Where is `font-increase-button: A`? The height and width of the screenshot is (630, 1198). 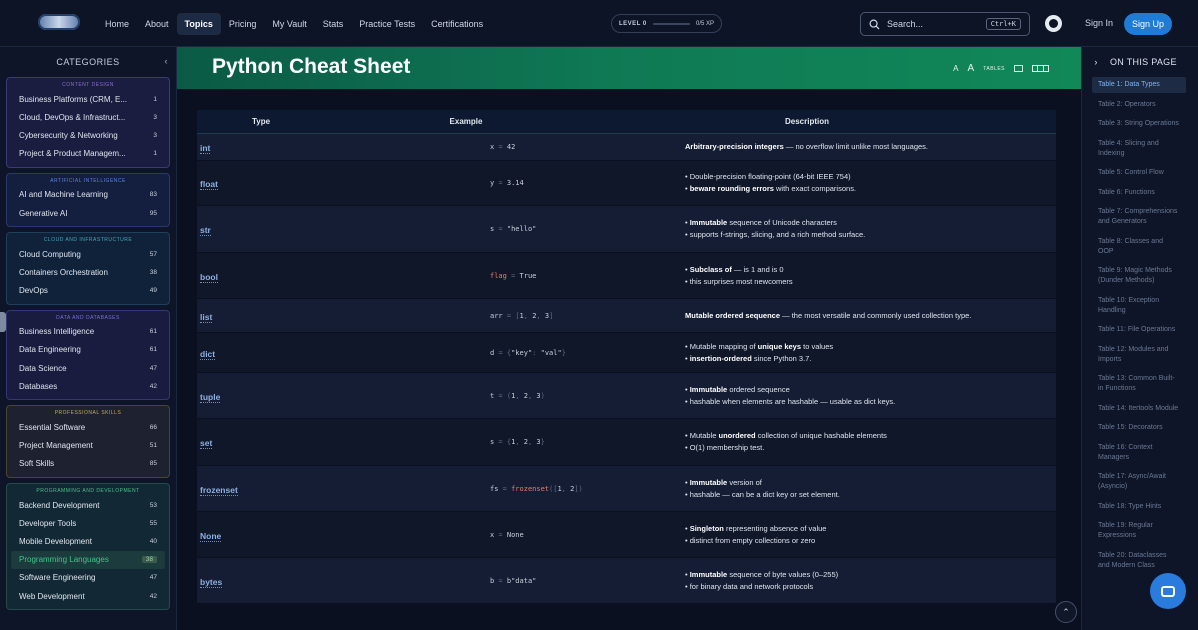
font-increase-button: A is located at coordinates (971, 68).